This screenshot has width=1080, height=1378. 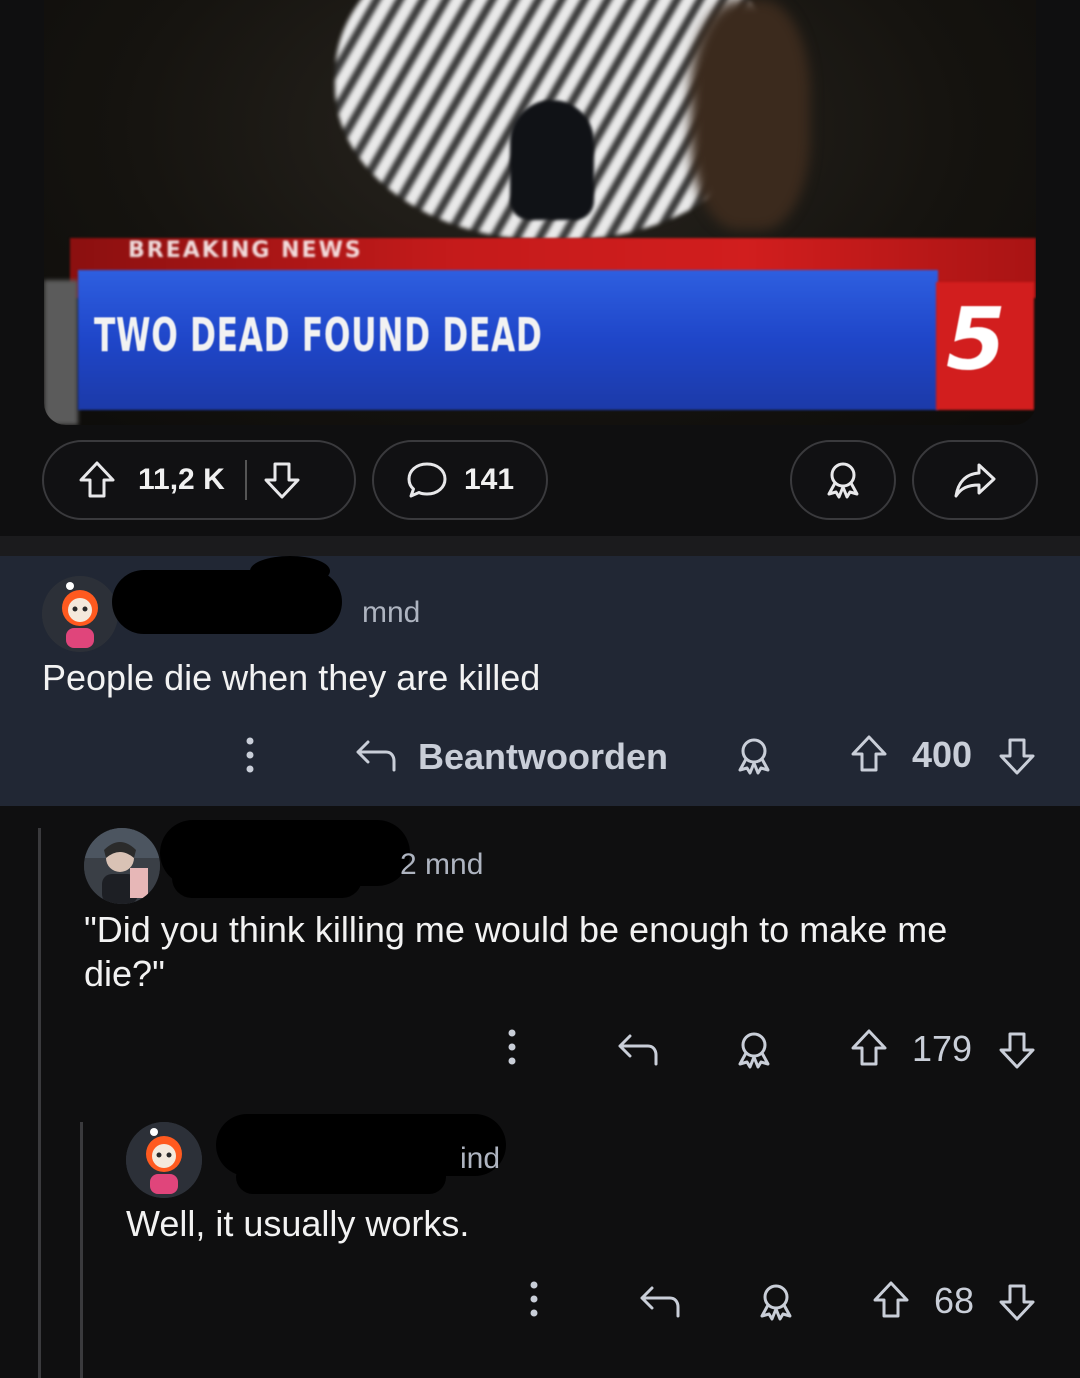 What do you see at coordinates (391, 612) in the screenshot?
I see `comment-time: mnd` at bounding box center [391, 612].